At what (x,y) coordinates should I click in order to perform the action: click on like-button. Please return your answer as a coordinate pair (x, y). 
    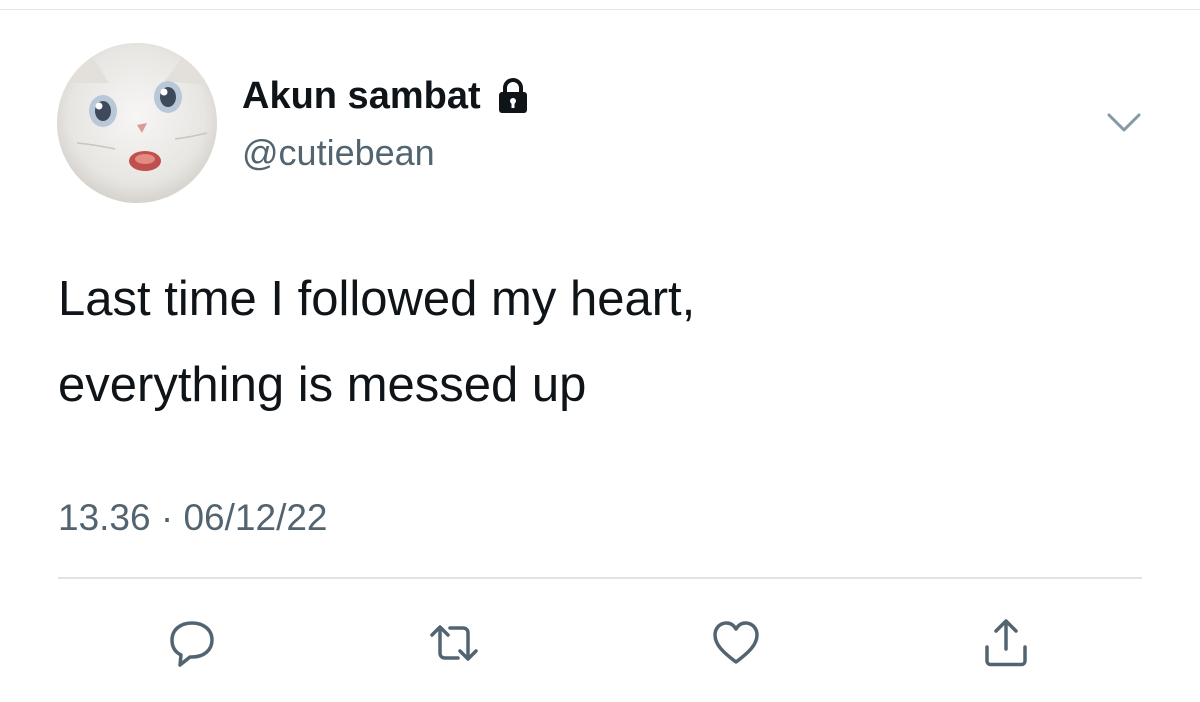
    Looking at the image, I should click on (736, 643).